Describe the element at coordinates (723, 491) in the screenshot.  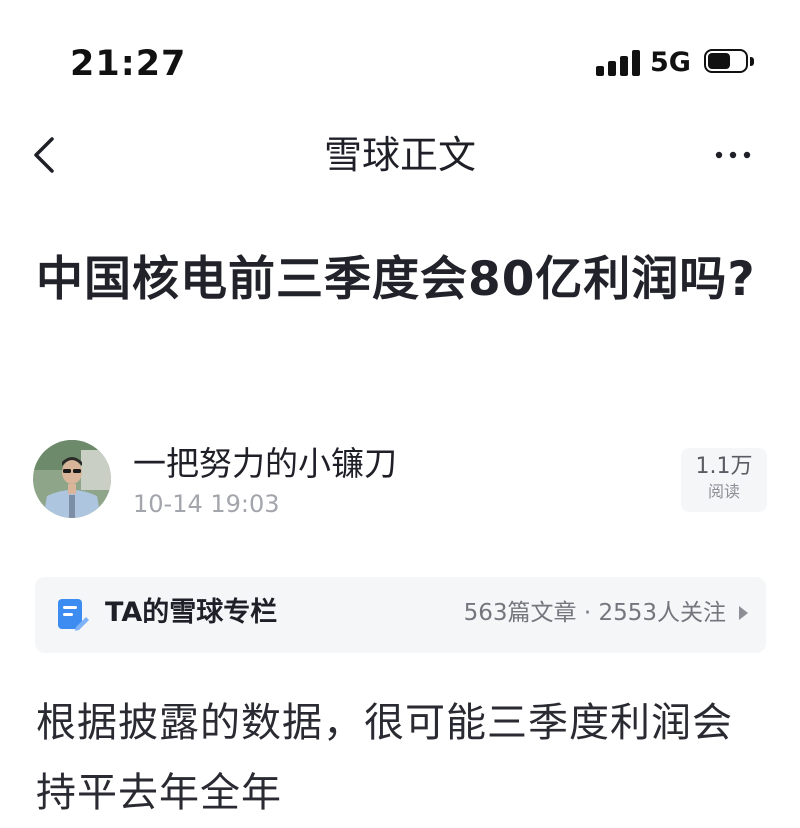
I see `views-label: 阅读` at that location.